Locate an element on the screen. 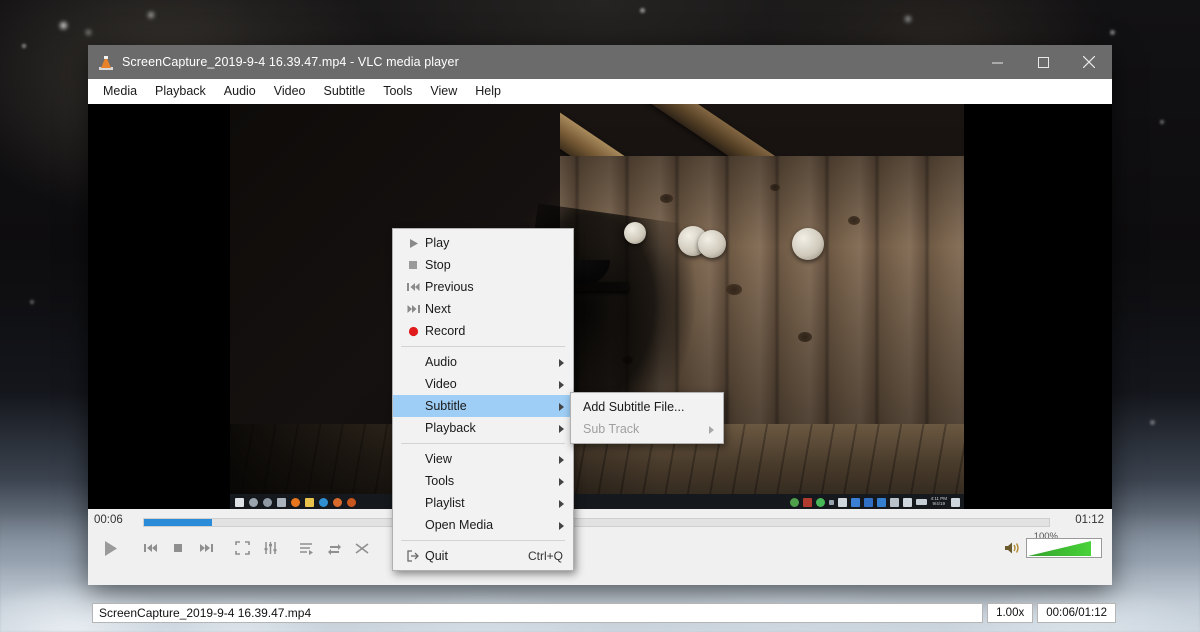 This screenshot has height=632, width=1200. context-menu-label: Record is located at coordinates (445, 331).